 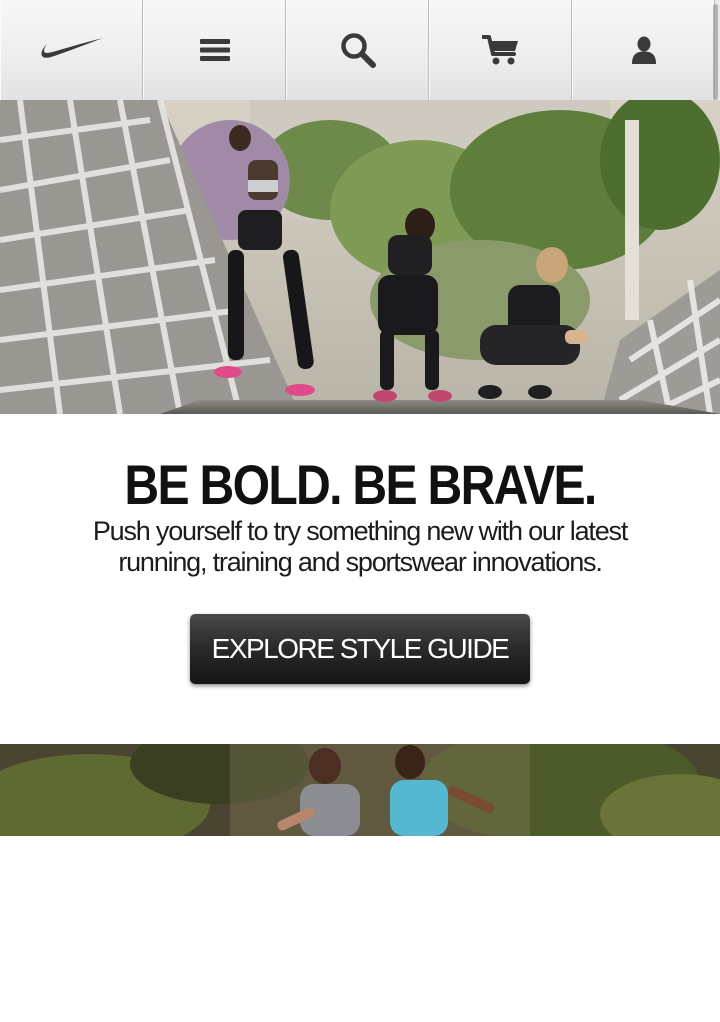 I want to click on top-nav-bar, so click(x=360, y=50).